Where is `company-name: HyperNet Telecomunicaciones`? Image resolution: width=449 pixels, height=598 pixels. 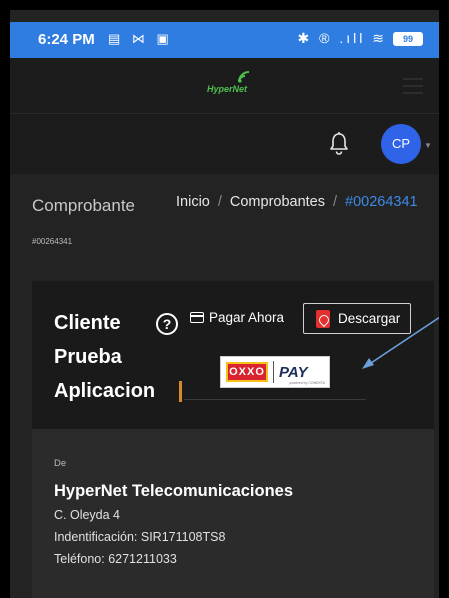
company-name: HyperNet Telecomunicaciones is located at coordinates (174, 491).